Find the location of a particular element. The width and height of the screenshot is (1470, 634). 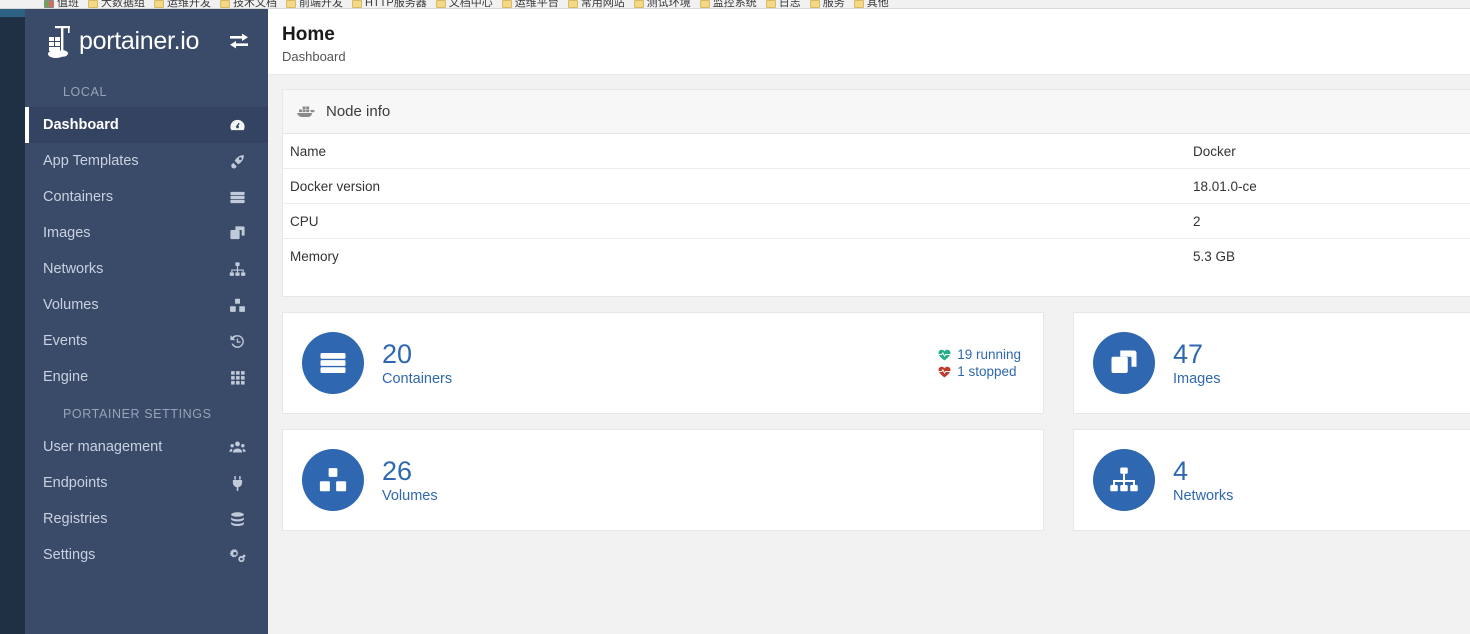

sidebar-item-containers: Containers is located at coordinates (146, 197).